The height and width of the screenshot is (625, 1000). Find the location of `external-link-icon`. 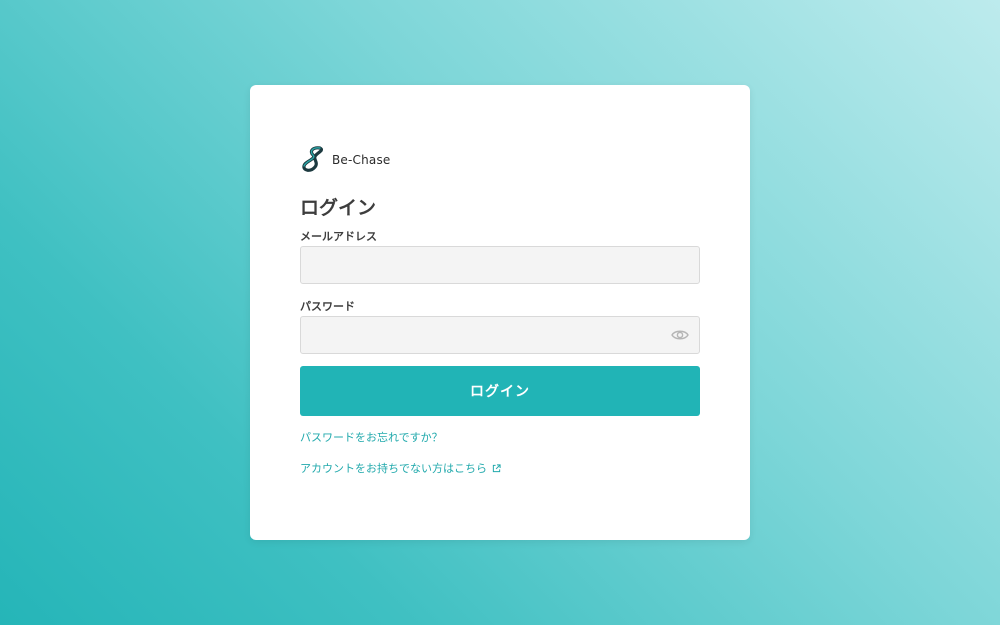

external-link-icon is located at coordinates (496, 467).